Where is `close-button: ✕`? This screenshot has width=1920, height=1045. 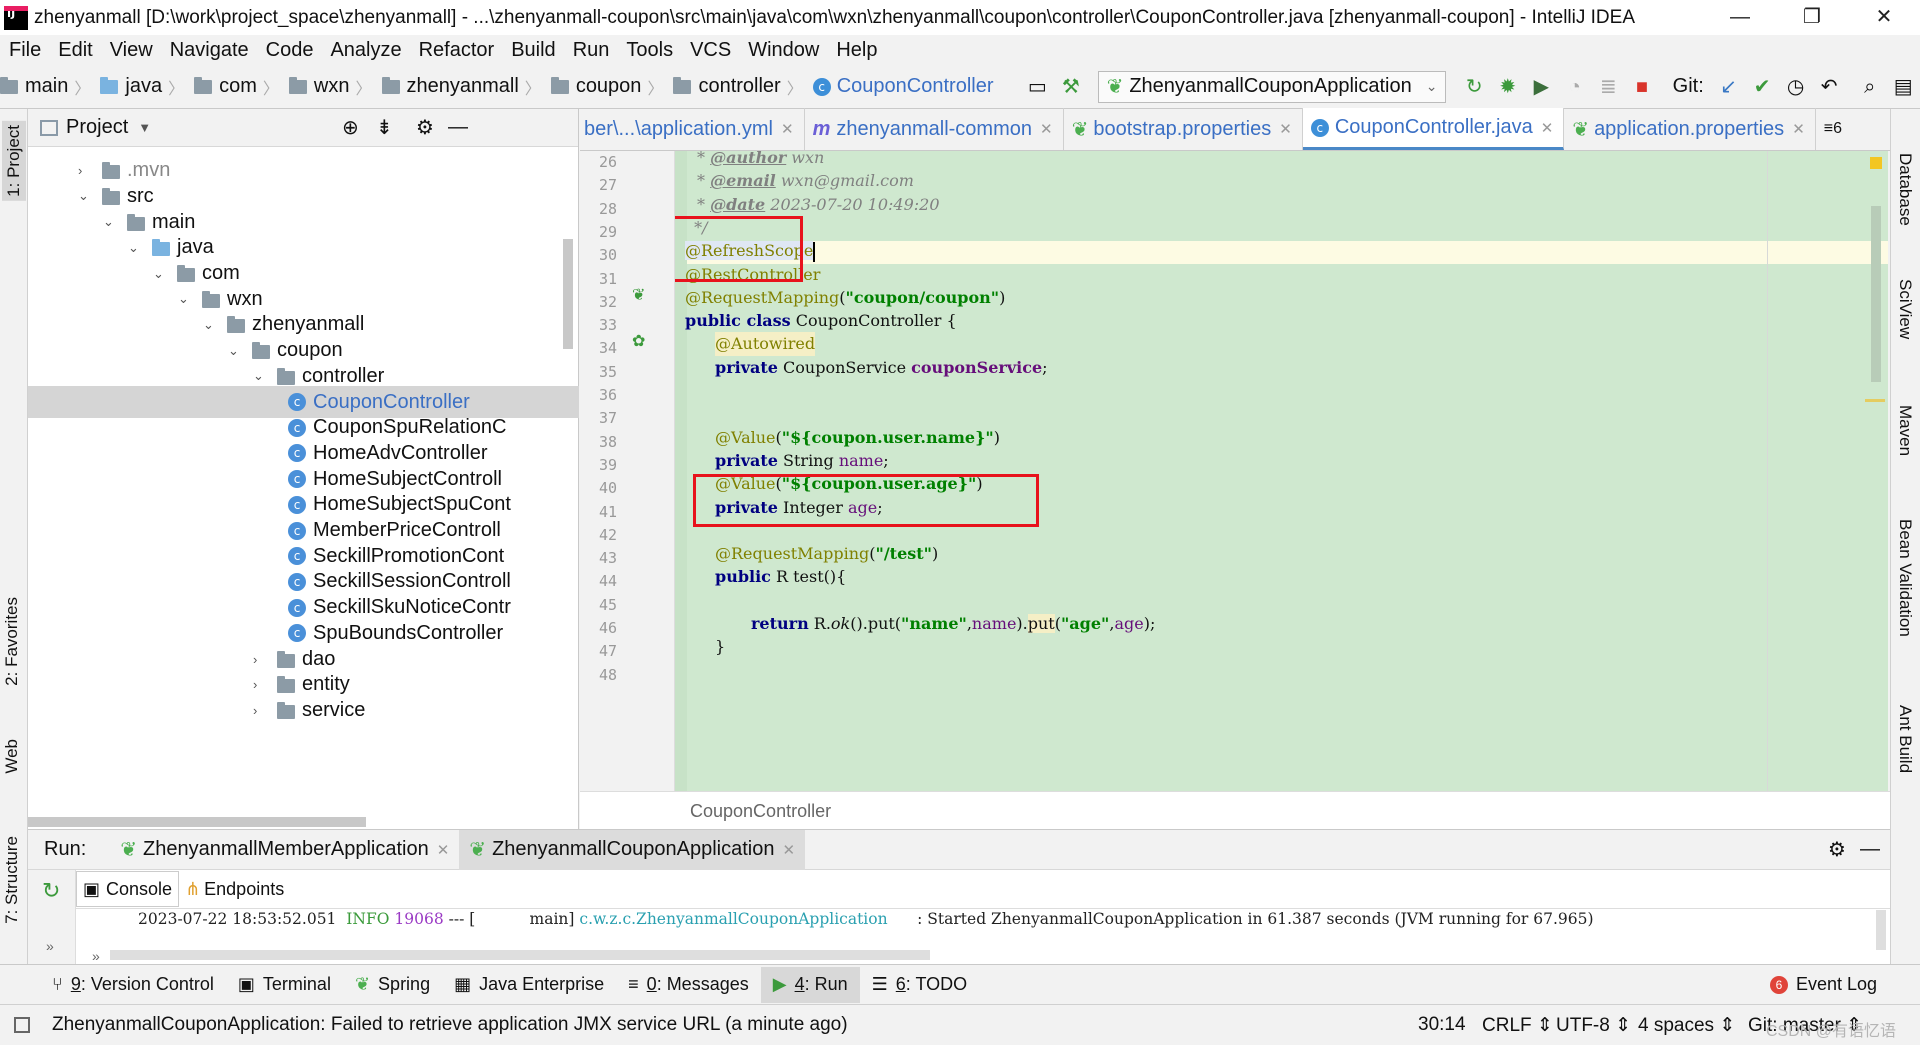 close-button: ✕ is located at coordinates (1884, 17).